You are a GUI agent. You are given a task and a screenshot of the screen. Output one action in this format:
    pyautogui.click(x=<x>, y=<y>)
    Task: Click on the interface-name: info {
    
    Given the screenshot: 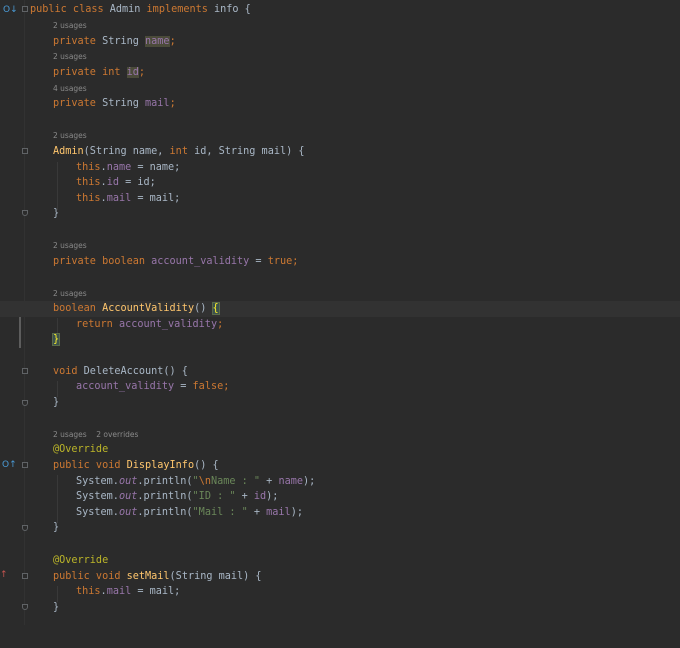 What is the action you would take?
    pyautogui.click(x=232, y=9)
    